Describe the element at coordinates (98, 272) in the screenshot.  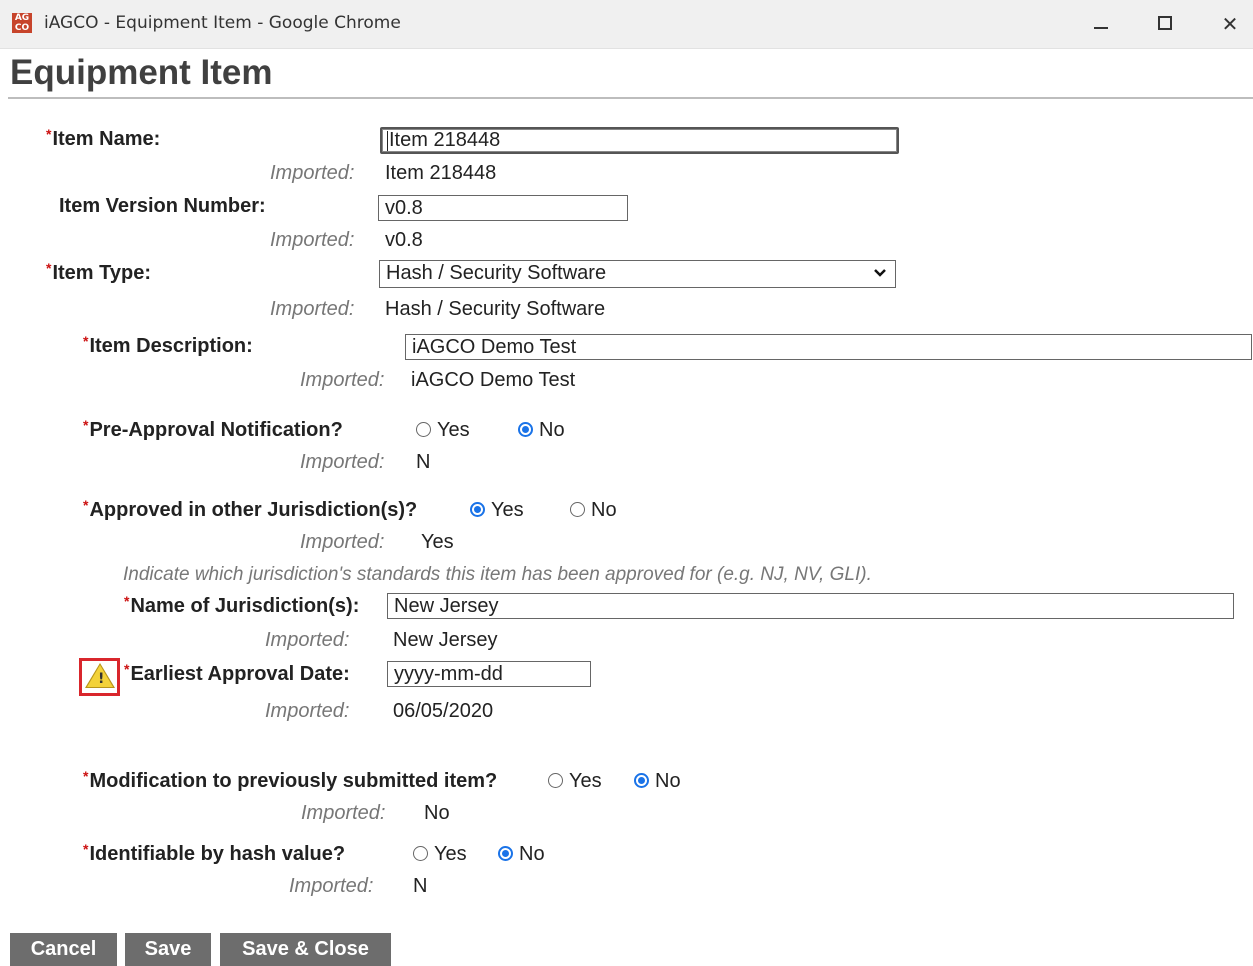
I see `item-type-label: *Item Type:` at that location.